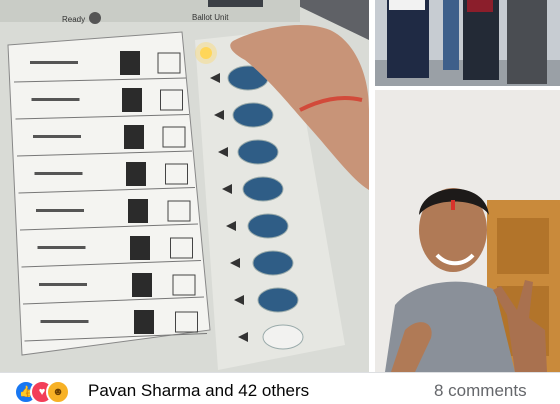 This screenshot has width=560, height=404. Describe the element at coordinates (480, 391) in the screenshot. I see `comments-link: 8 comments` at that location.